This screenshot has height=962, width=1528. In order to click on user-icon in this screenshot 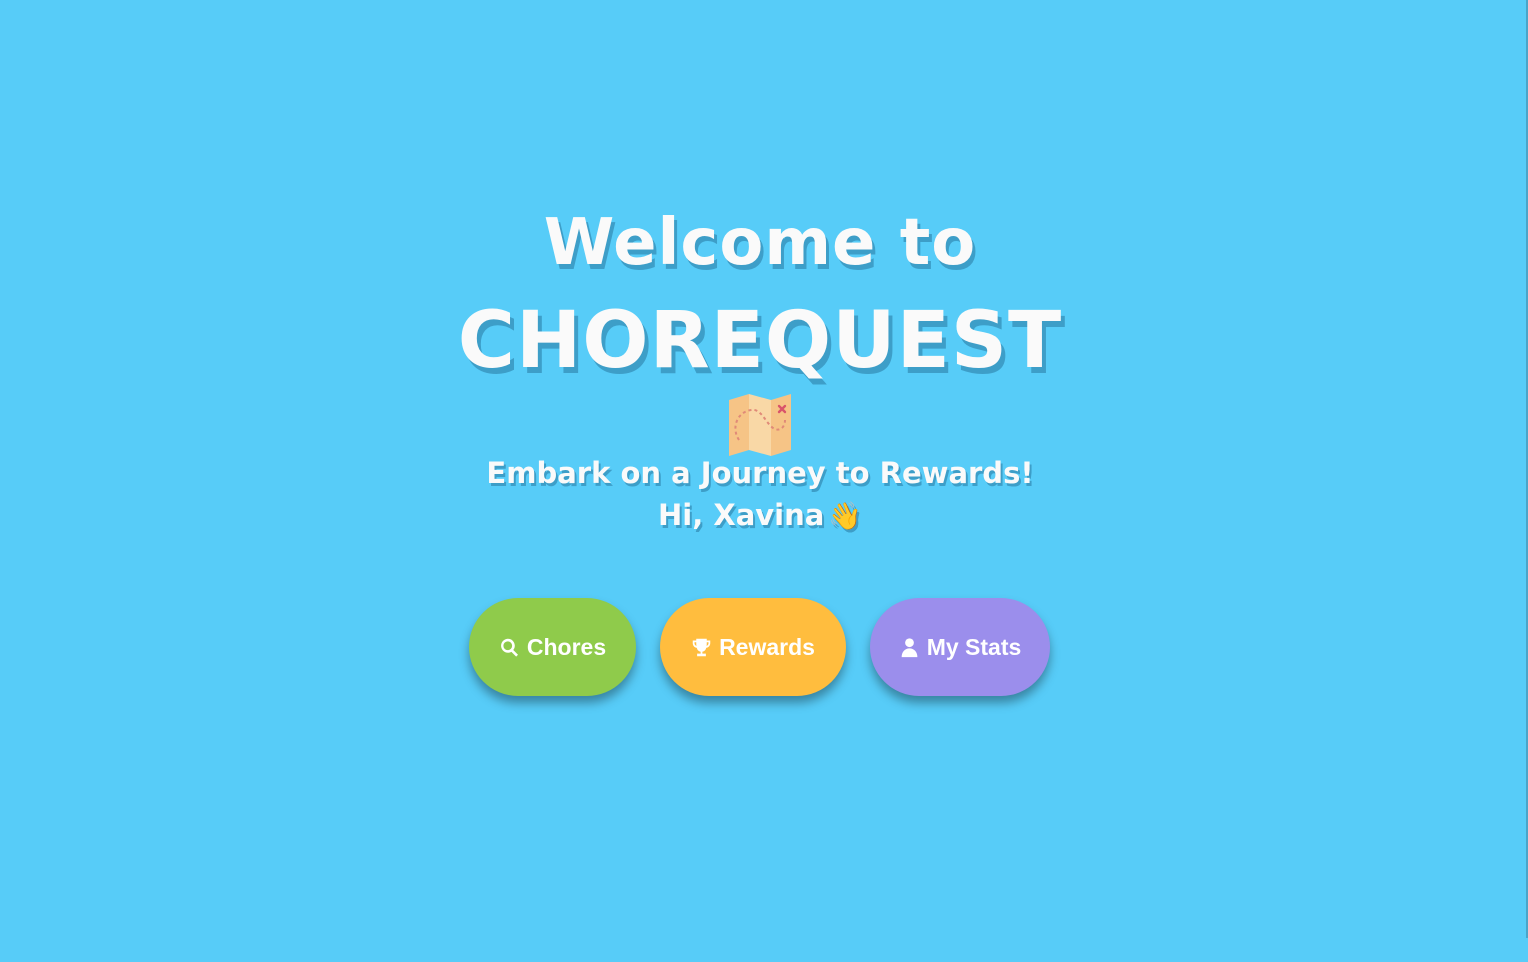, I will do `click(909, 647)`.